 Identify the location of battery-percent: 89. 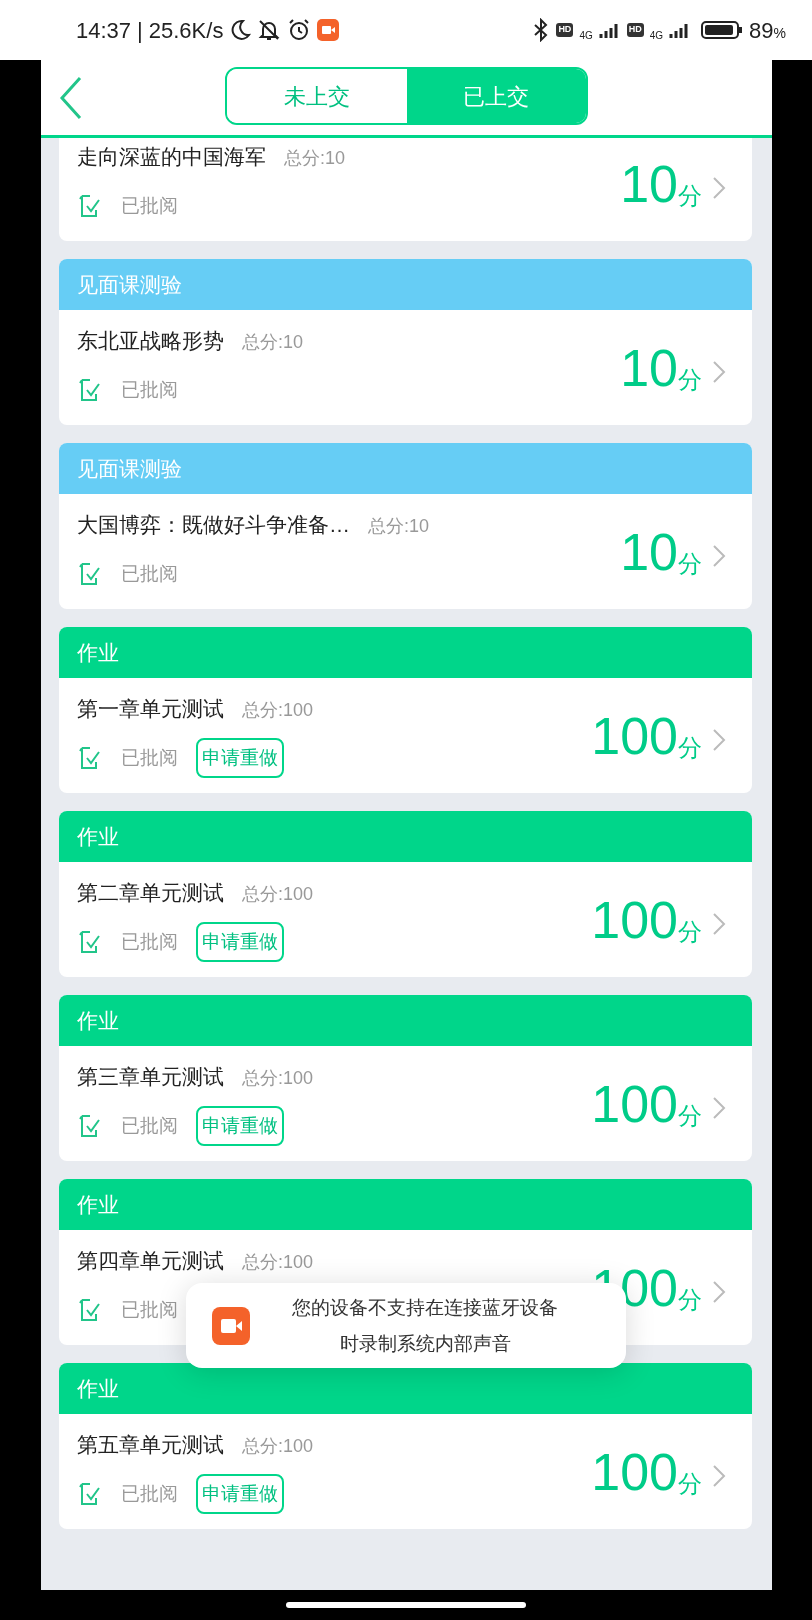
(761, 30).